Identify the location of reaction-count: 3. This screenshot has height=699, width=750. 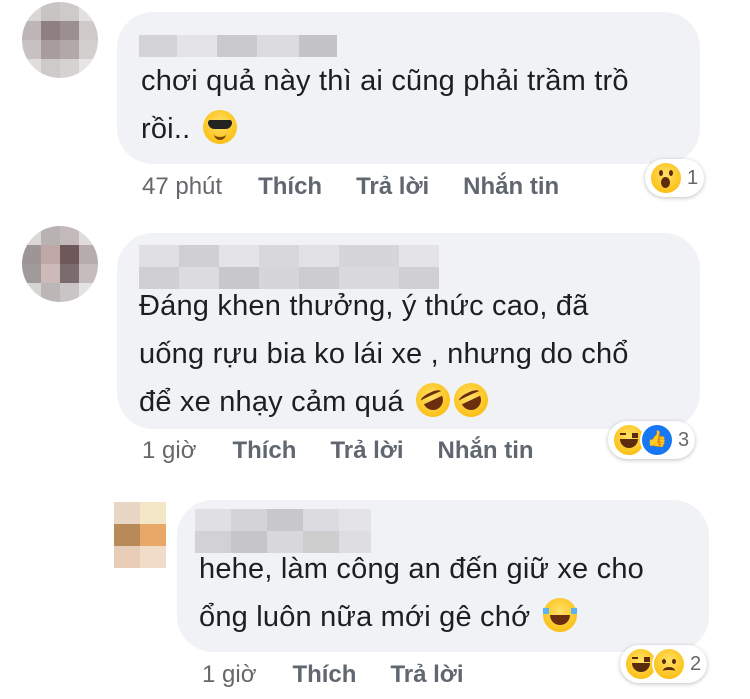
(684, 439).